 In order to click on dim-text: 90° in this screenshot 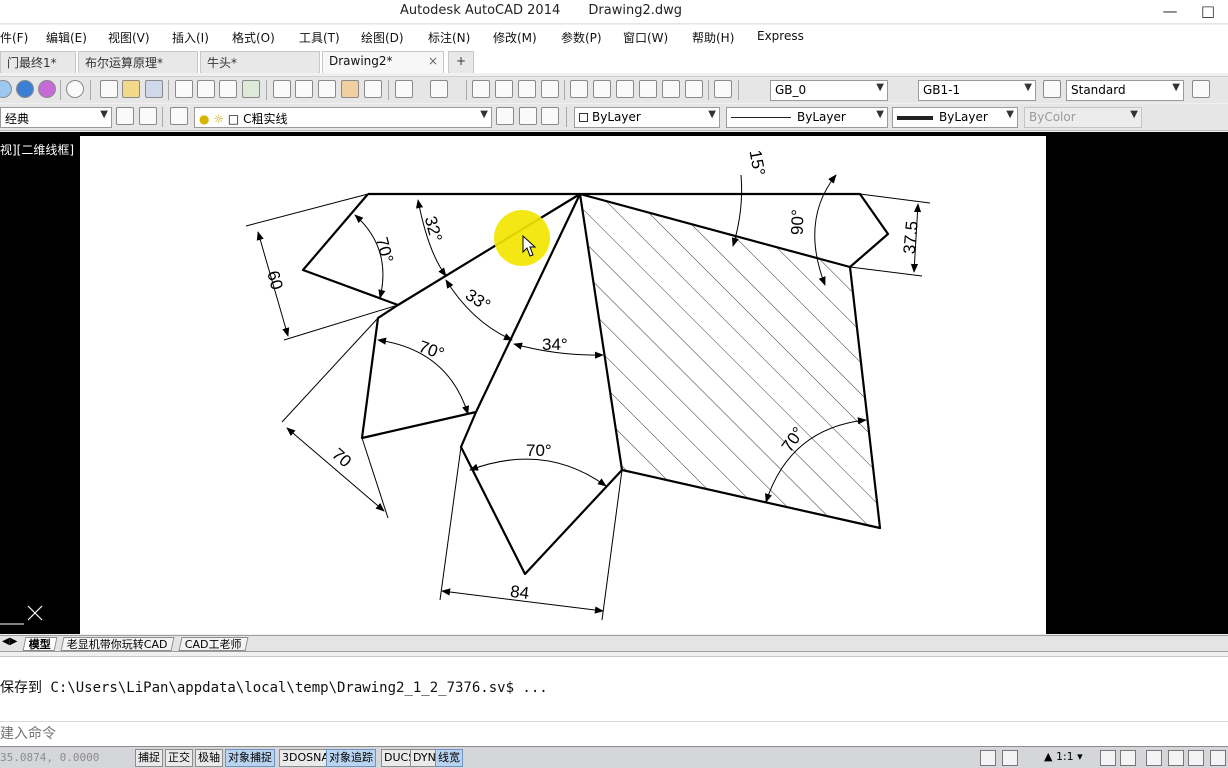, I will do `click(798, 222)`.